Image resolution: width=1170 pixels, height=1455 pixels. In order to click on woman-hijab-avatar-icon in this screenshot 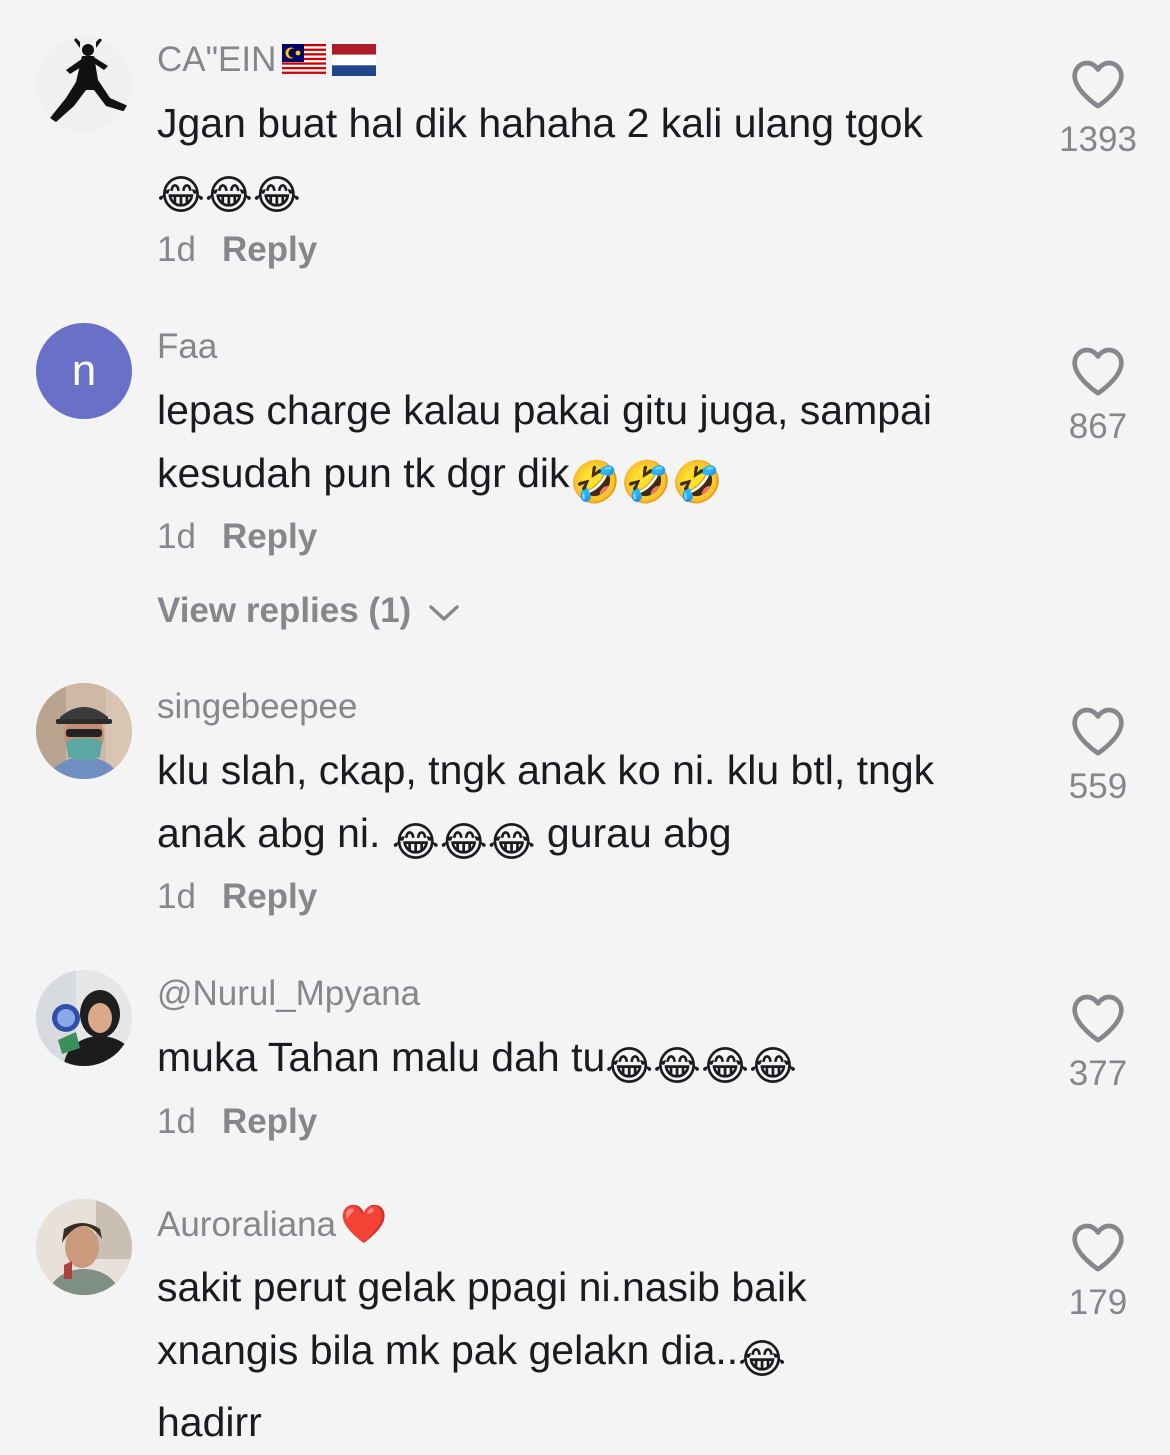, I will do `click(84, 1018)`.